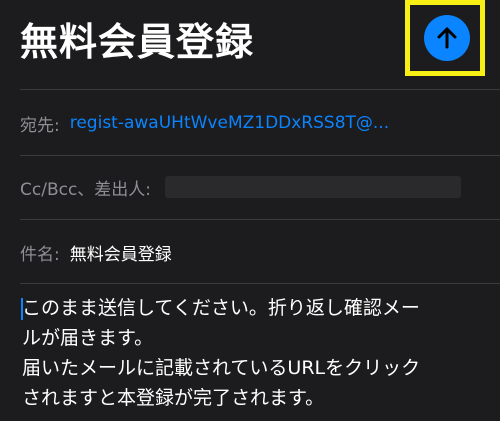 The image size is (500, 421). I want to click on arrow-up-icon, so click(447, 38).